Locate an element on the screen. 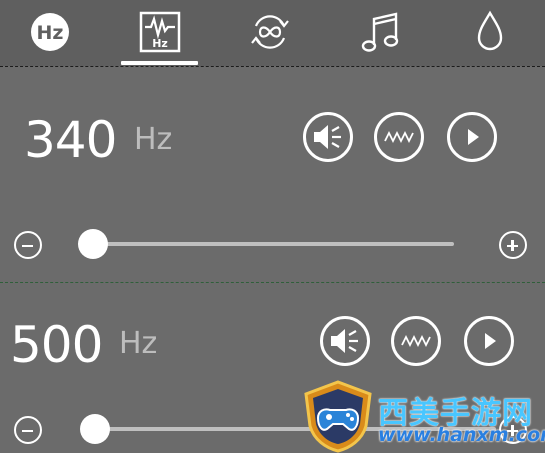 This screenshot has height=453, width=545. frequency-value-2: 500 is located at coordinates (56, 345).